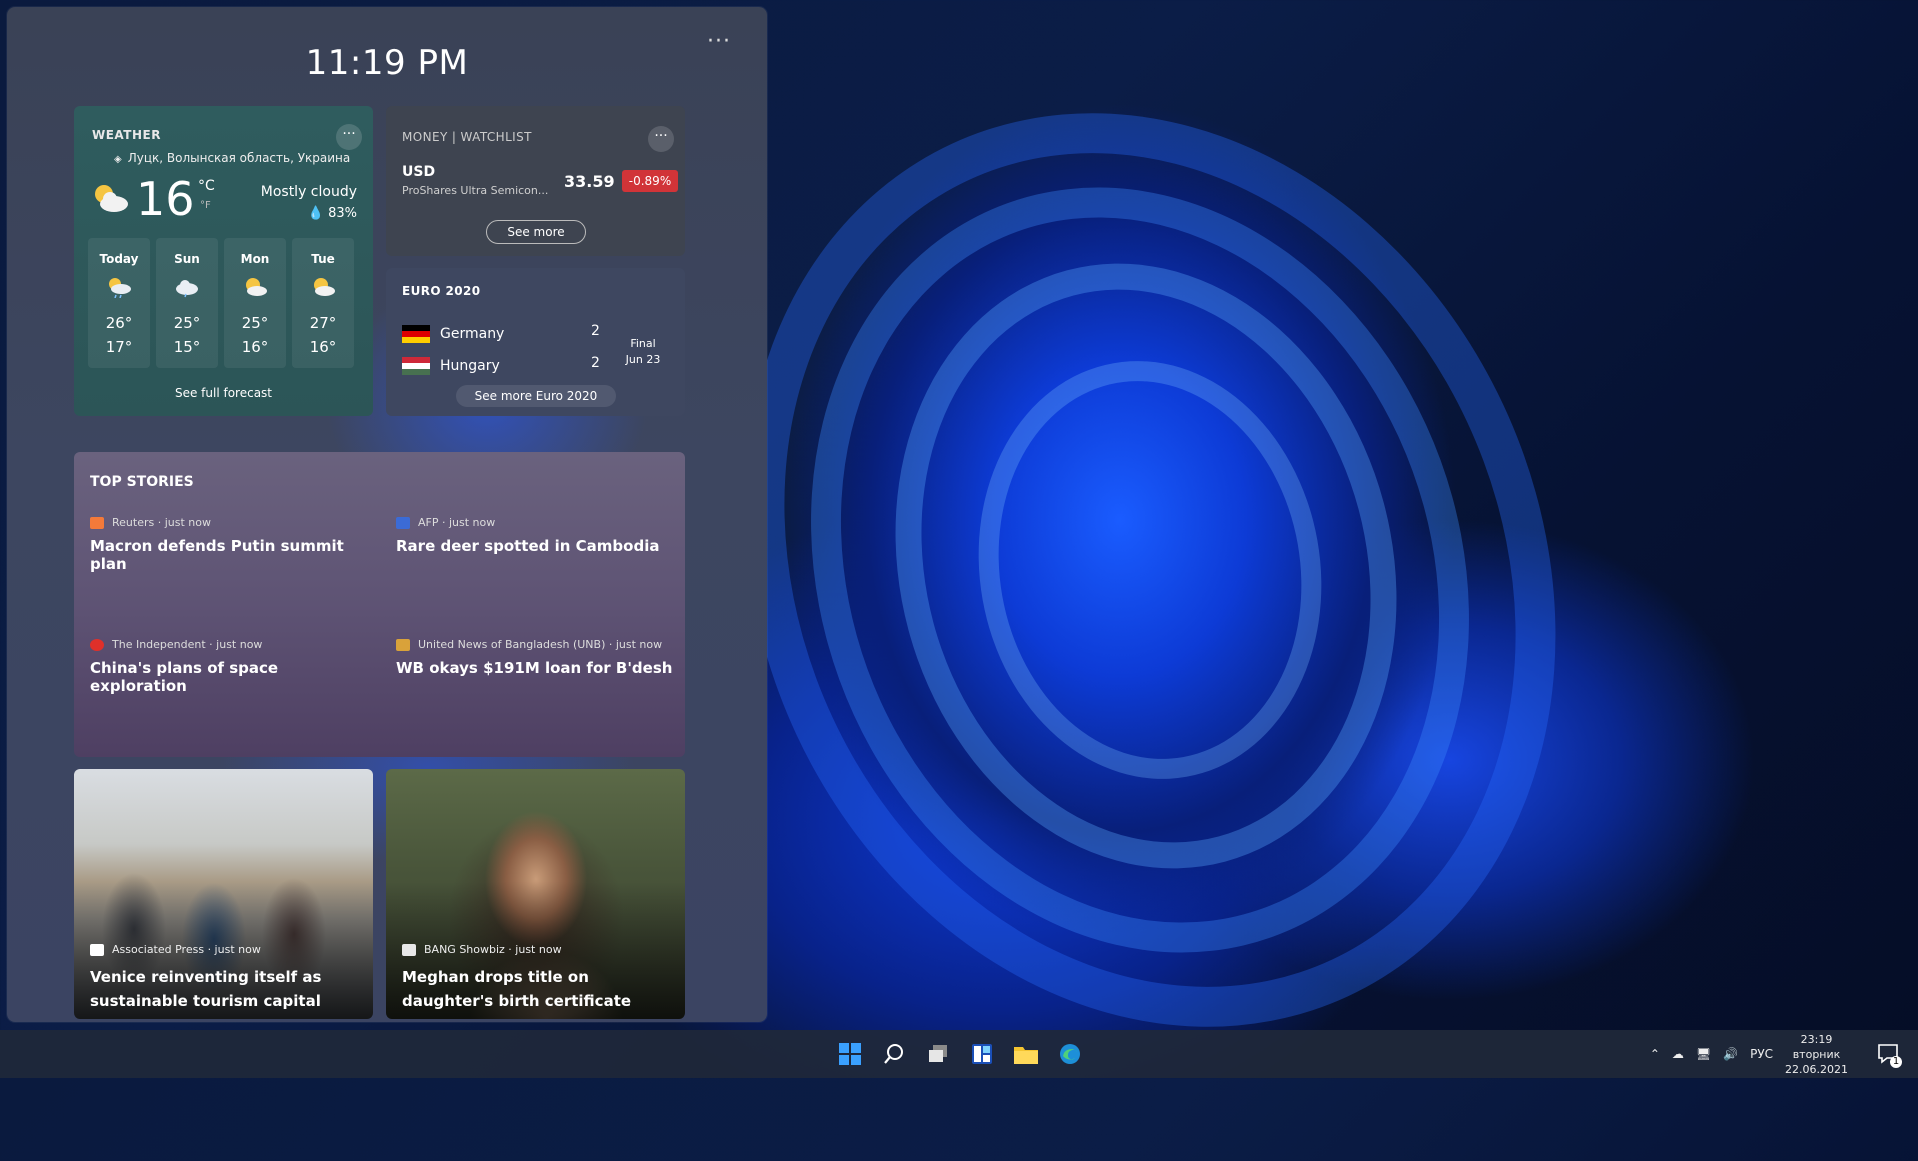 Image resolution: width=1918 pixels, height=1161 pixels. What do you see at coordinates (1896, 1062) in the screenshot?
I see `notification-count: 1` at bounding box center [1896, 1062].